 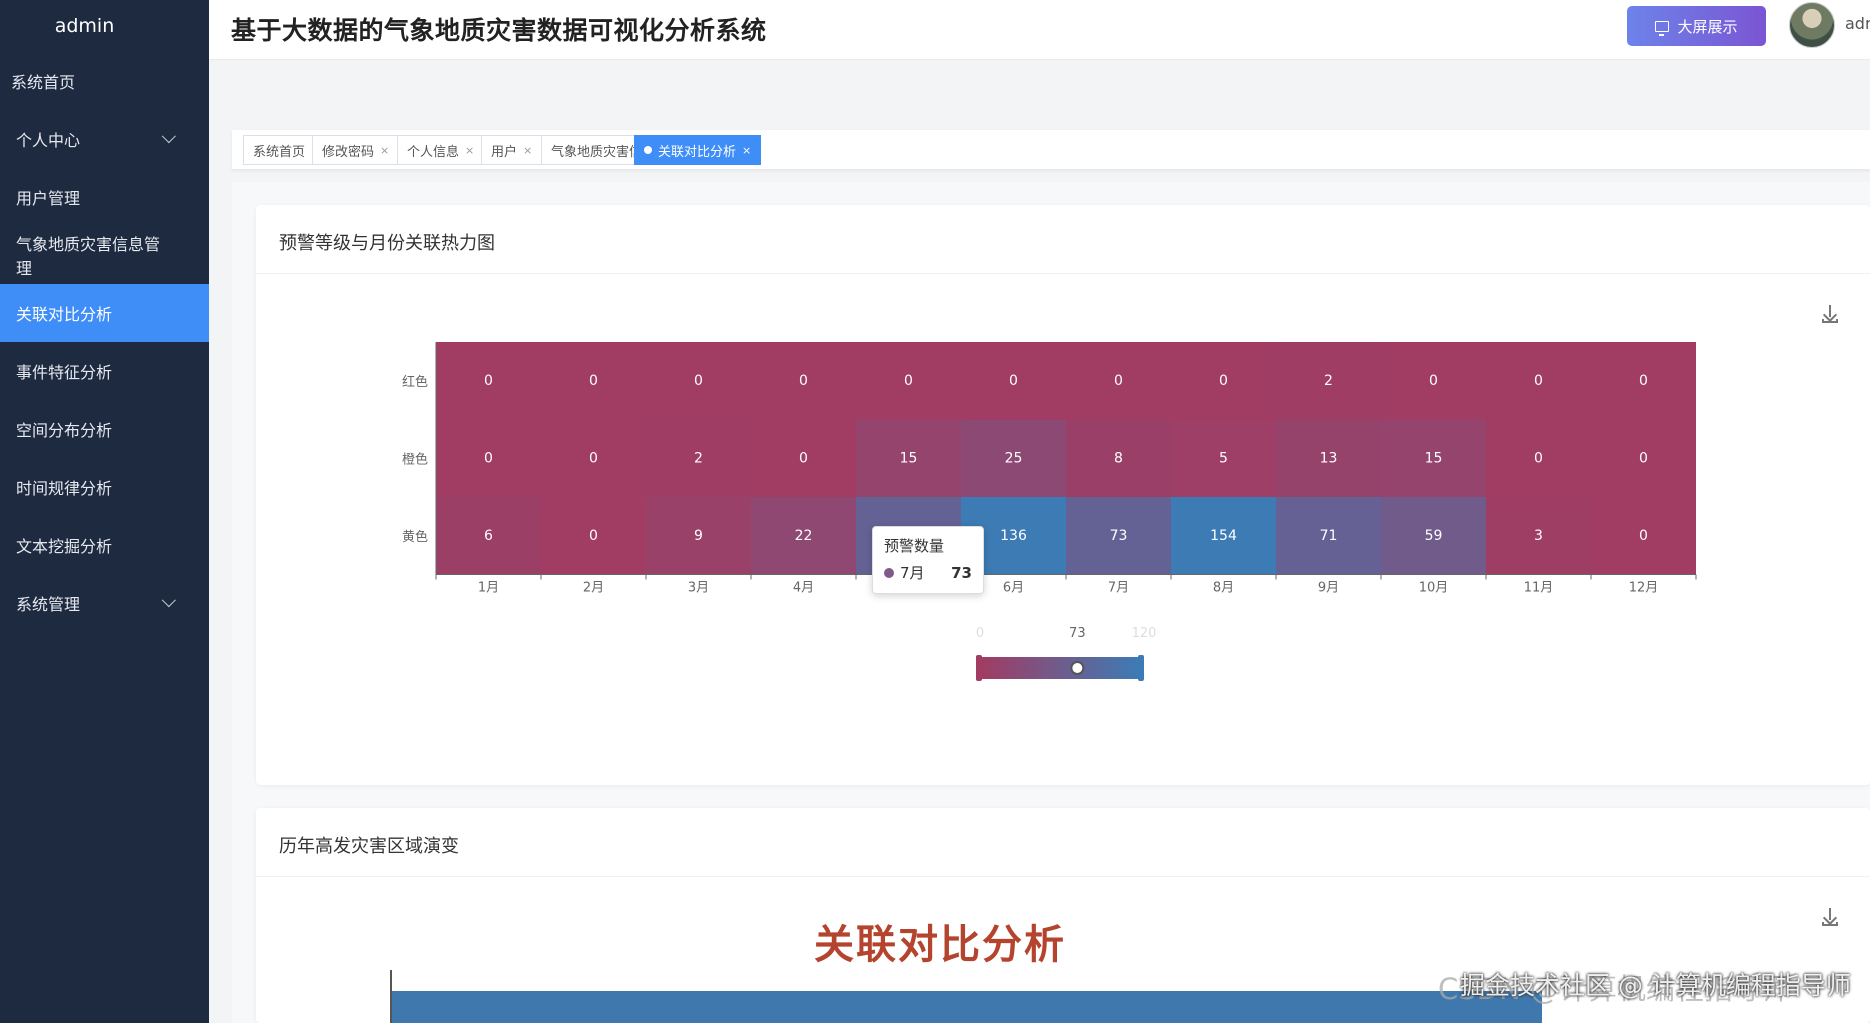 What do you see at coordinates (415, 537) in the screenshot?
I see `y-tick-label: 黄色` at bounding box center [415, 537].